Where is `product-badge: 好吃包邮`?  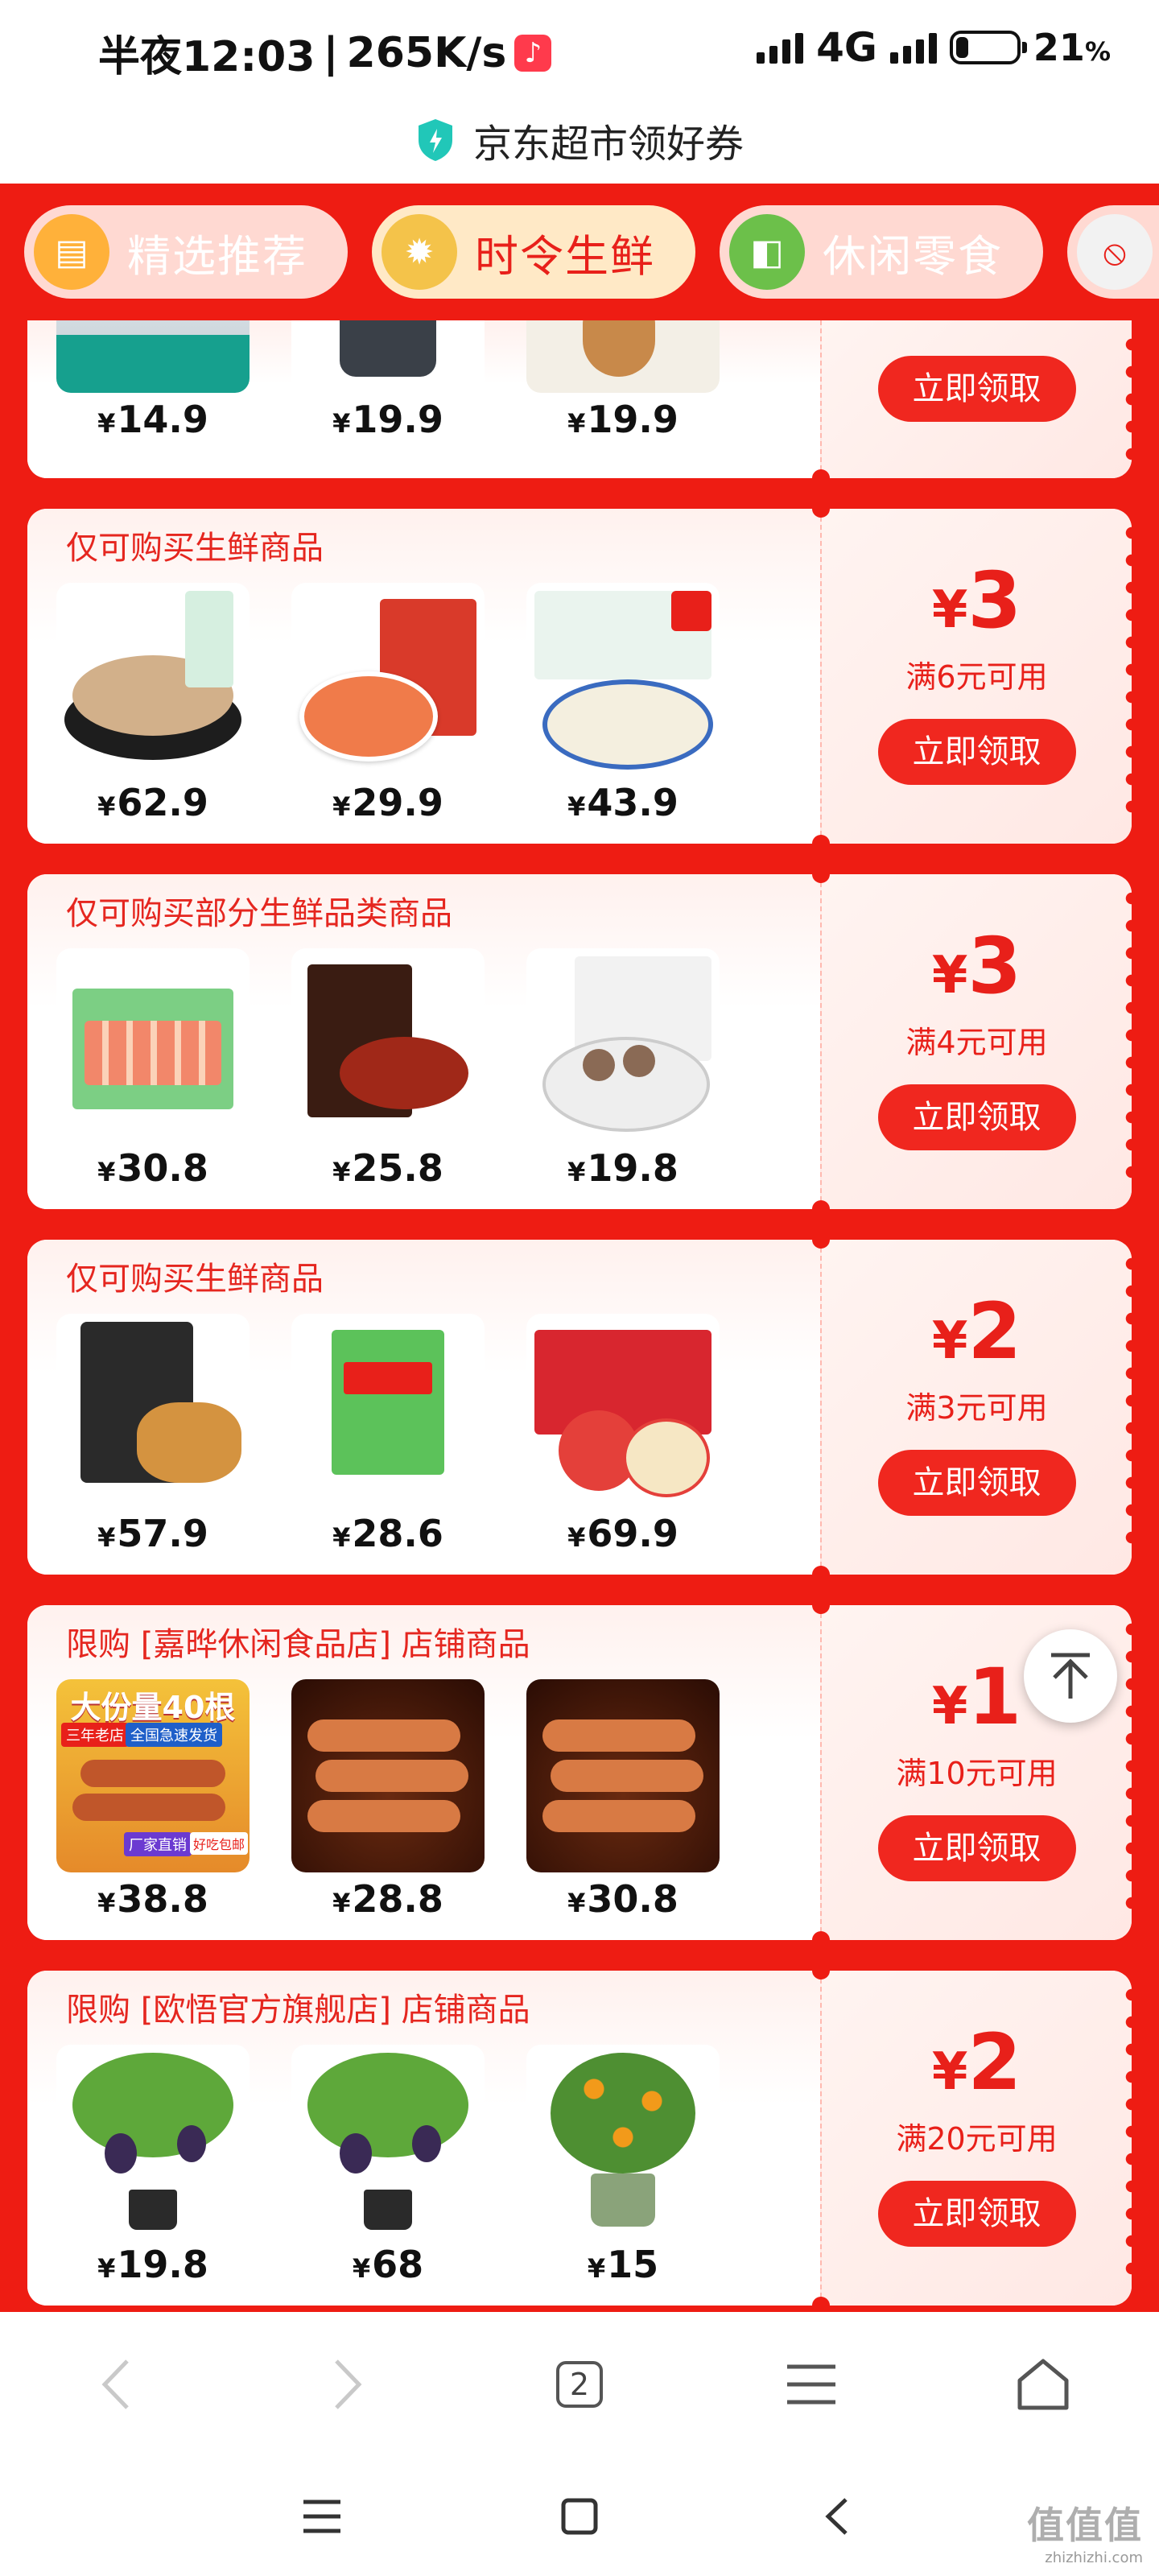 product-badge: 好吃包邮 is located at coordinates (220, 1844).